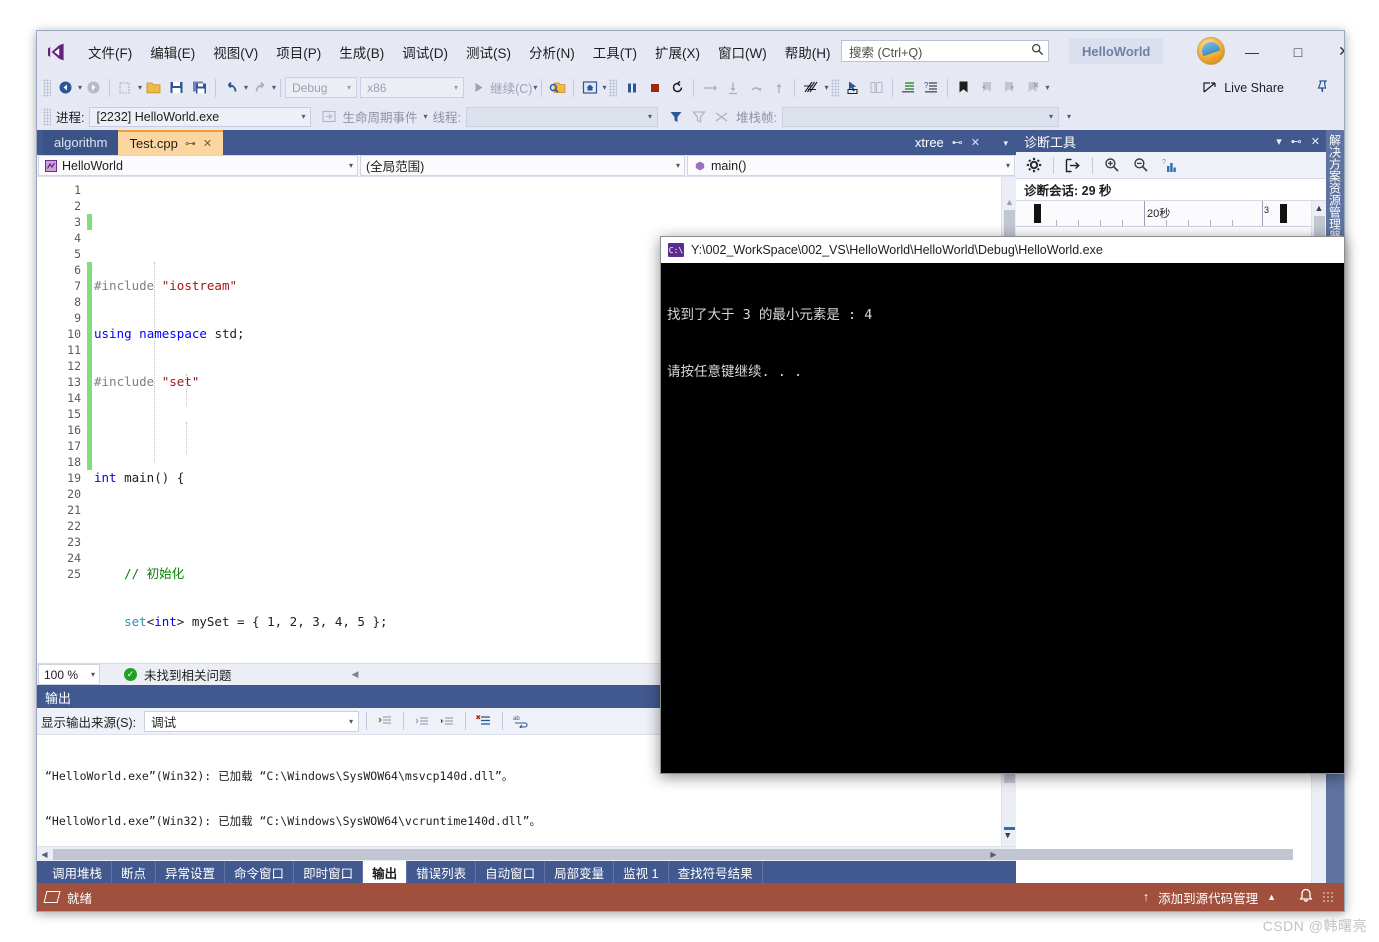  What do you see at coordinates (851, 165) in the screenshot?
I see `navbar-member-combo: main() ▾` at bounding box center [851, 165].